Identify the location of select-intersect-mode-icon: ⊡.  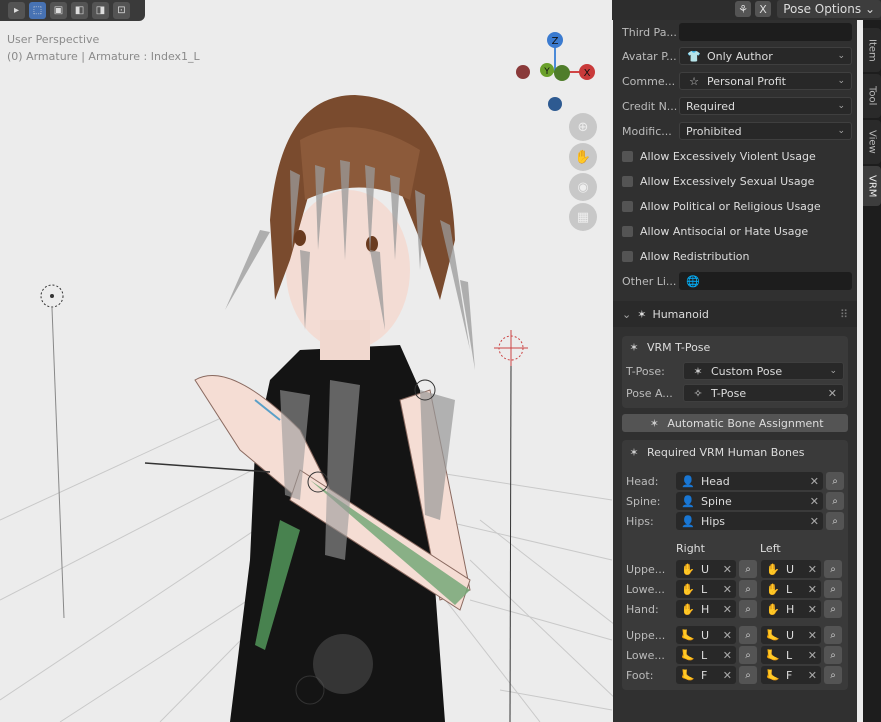
(121, 10).